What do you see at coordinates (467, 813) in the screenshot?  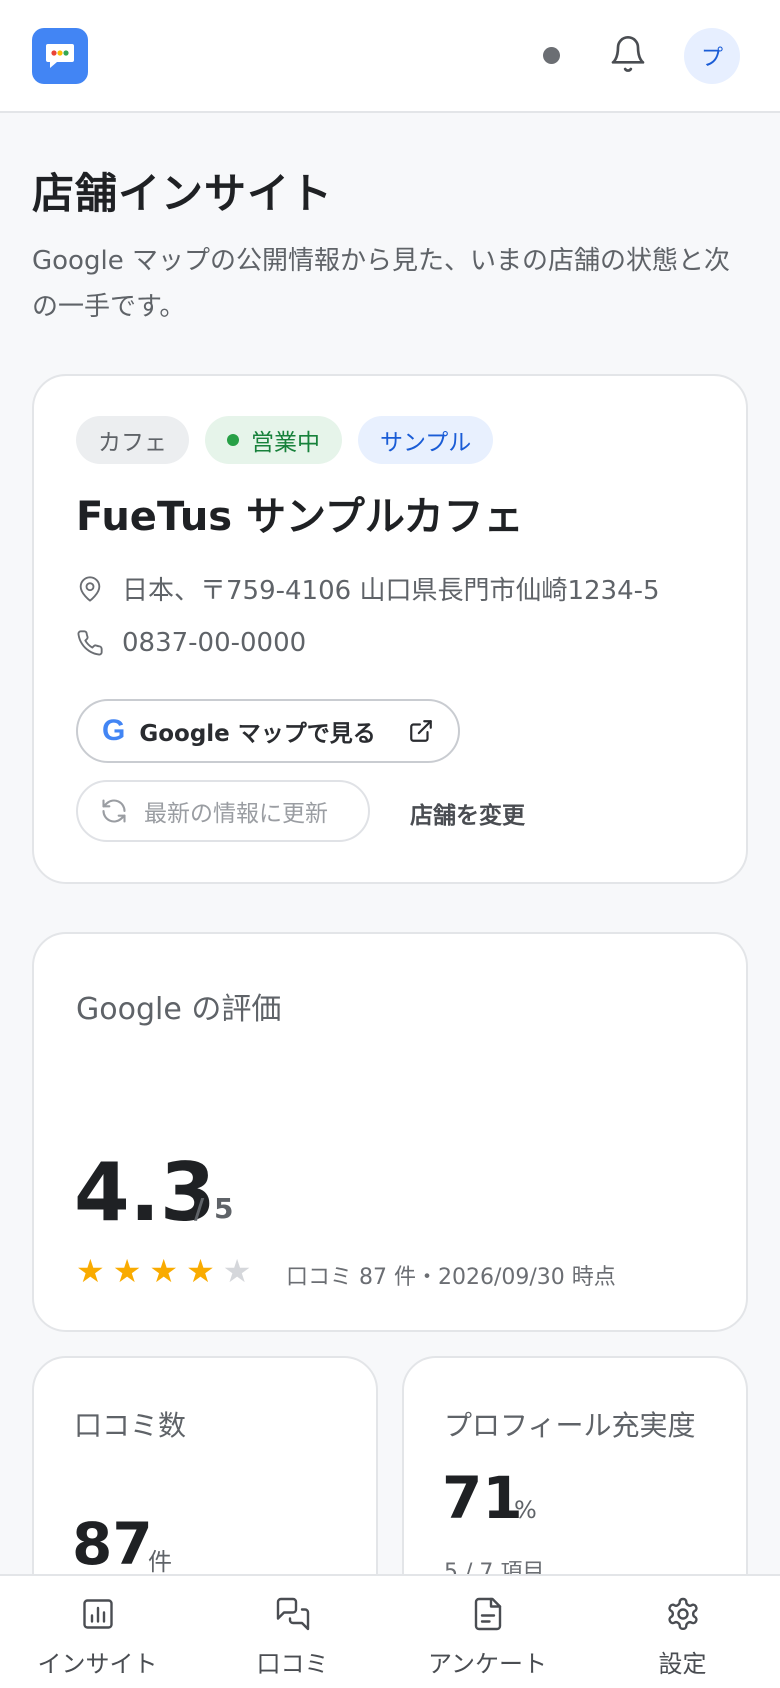 I see `change-store-link: 店舗を変更` at bounding box center [467, 813].